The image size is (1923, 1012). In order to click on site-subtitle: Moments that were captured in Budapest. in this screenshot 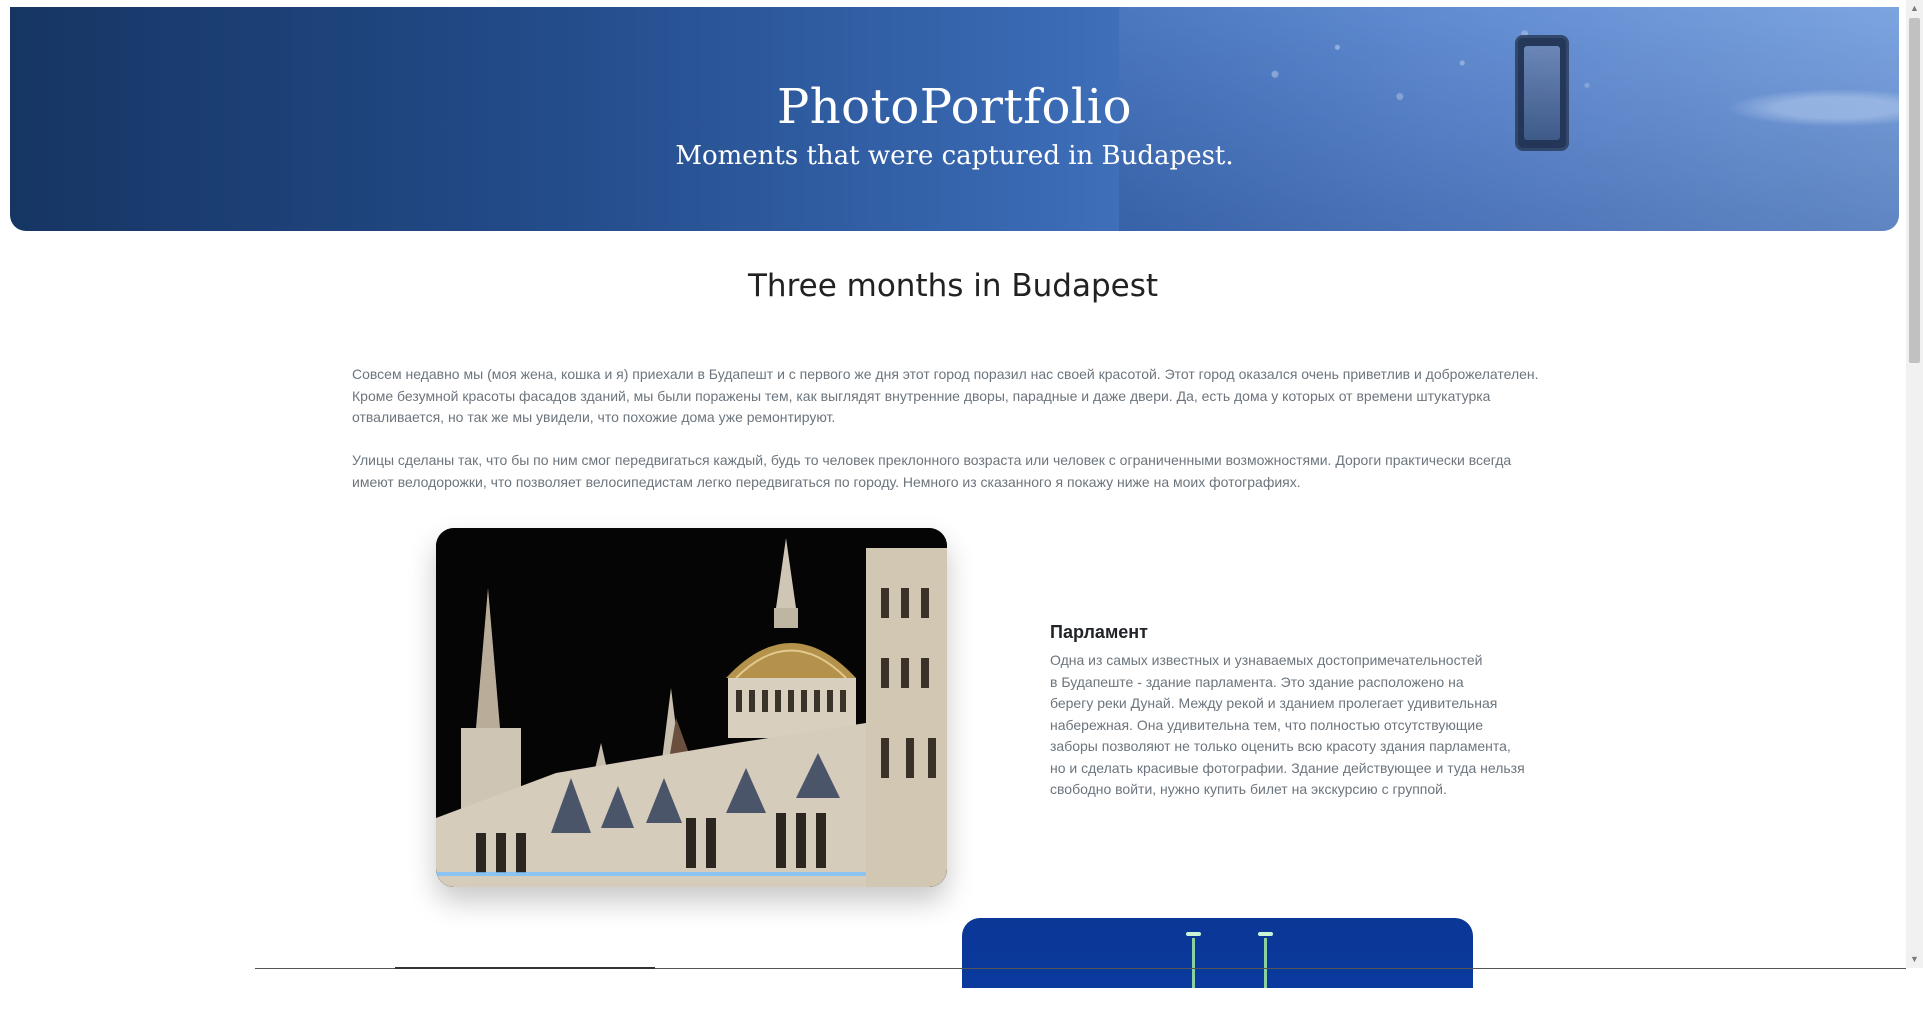, I will do `click(954, 156)`.